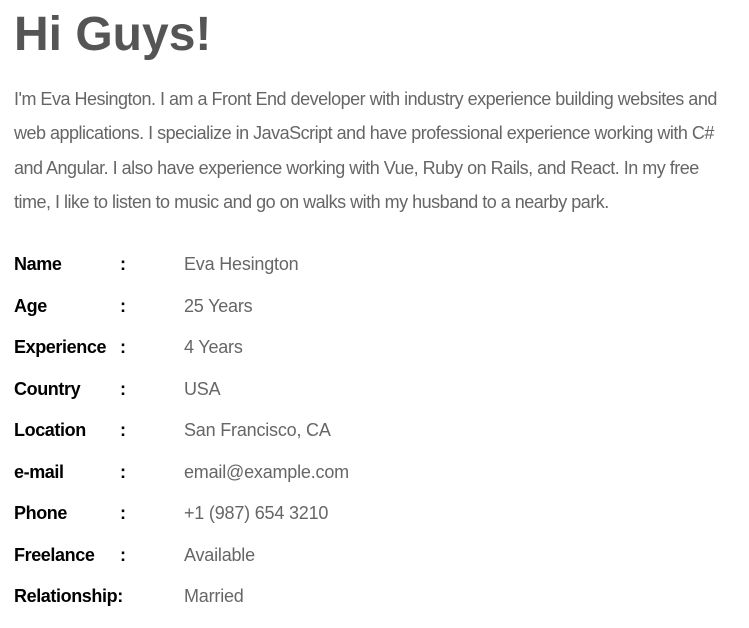 The height and width of the screenshot is (628, 749). I want to click on info-row-age: Age : 25 Years, so click(374, 315).